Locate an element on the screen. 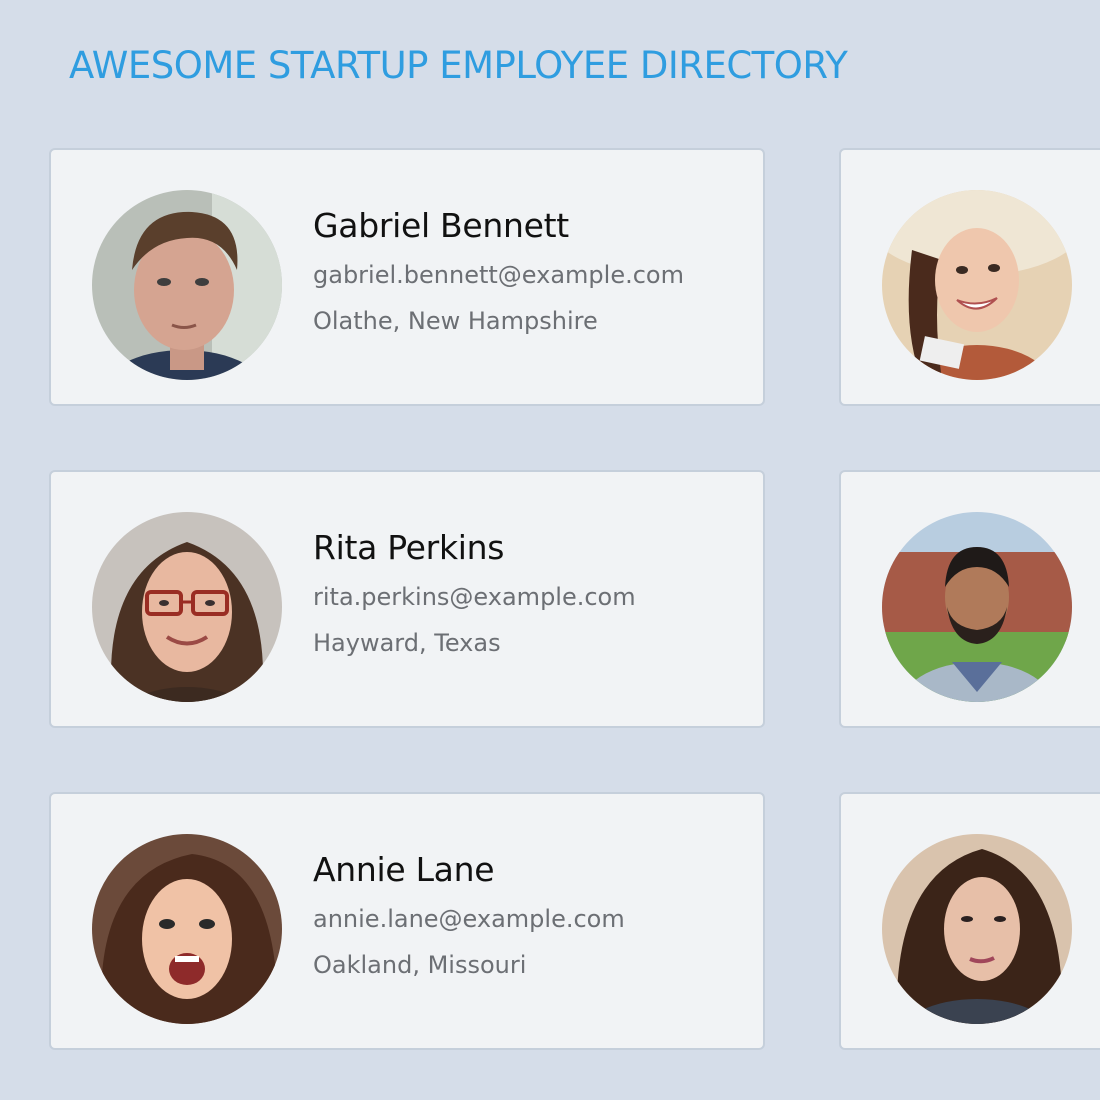  woman-sun-hat-smiling-photo is located at coordinates (977, 285).